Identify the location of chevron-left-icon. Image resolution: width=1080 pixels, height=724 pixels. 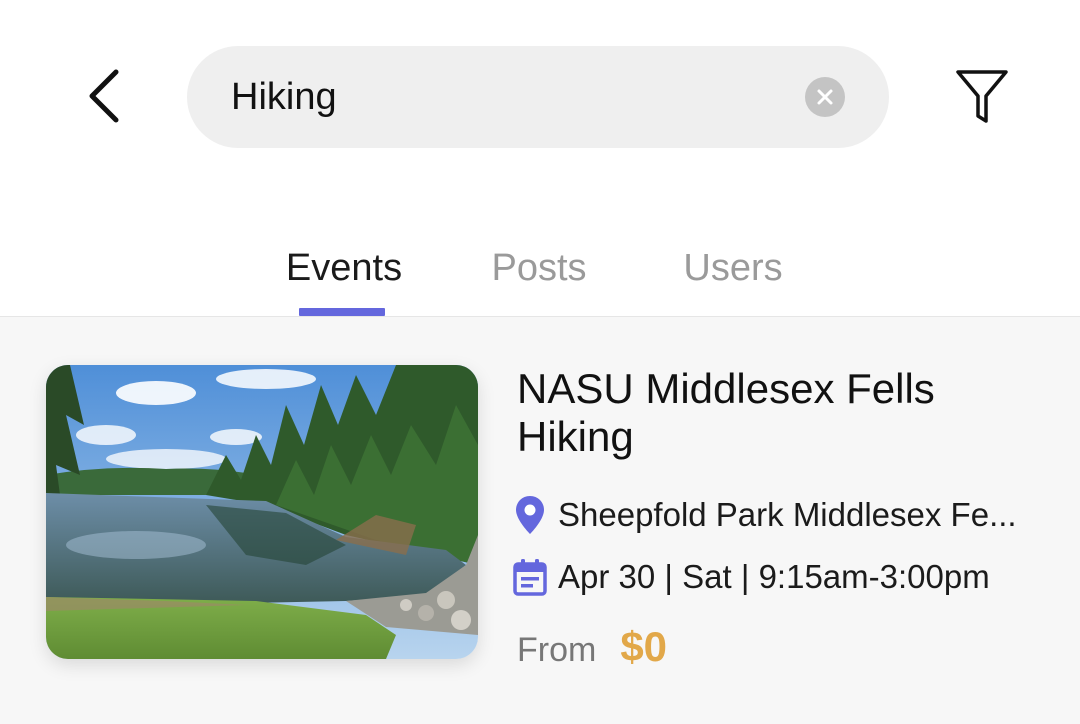
(104, 96).